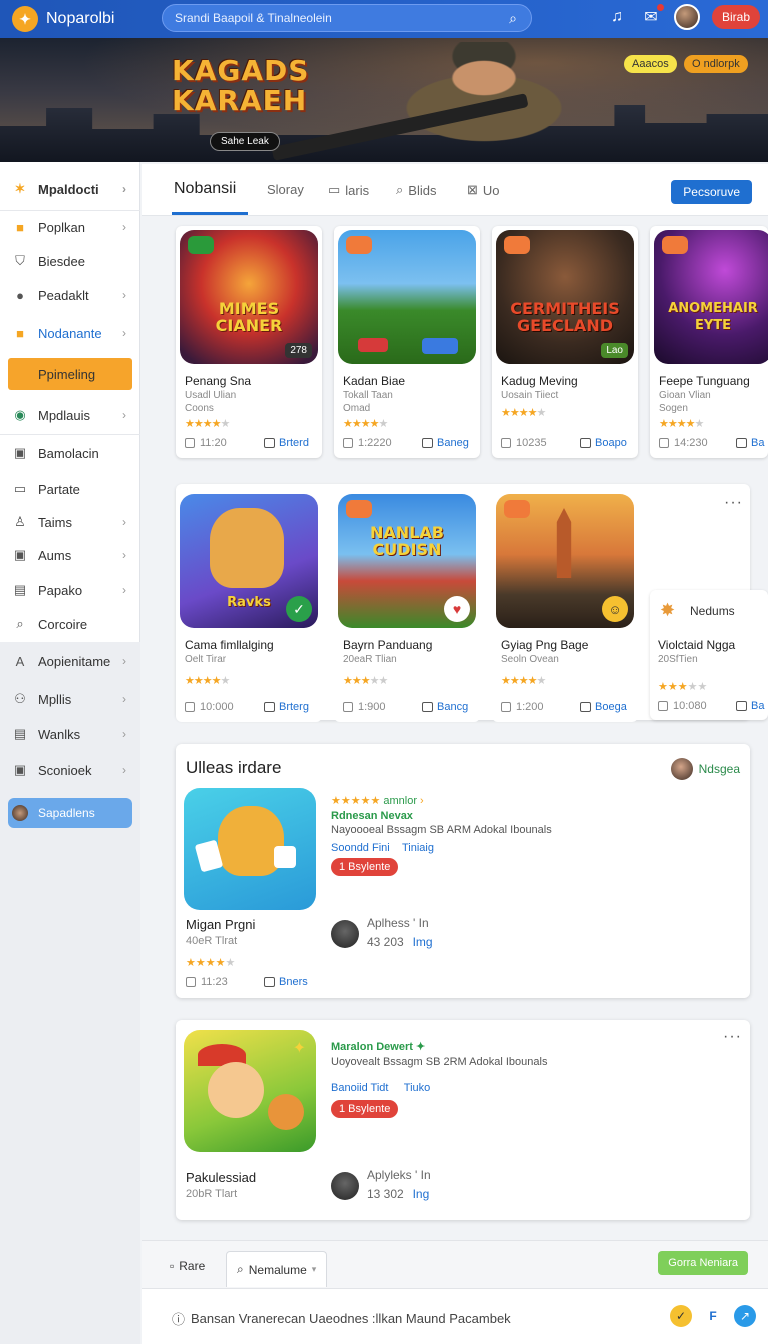 The height and width of the screenshot is (1344, 768). What do you see at coordinates (617, 17) in the screenshot?
I see `notification-icon: ♫` at bounding box center [617, 17].